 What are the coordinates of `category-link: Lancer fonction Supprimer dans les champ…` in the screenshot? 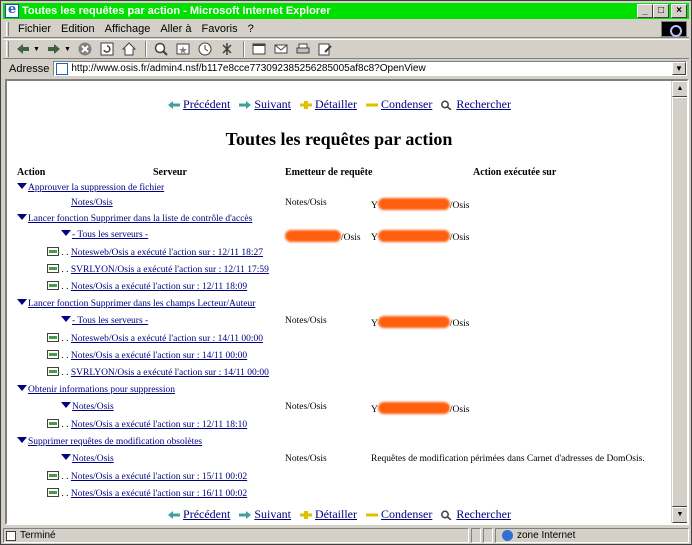 It's located at (141, 304).